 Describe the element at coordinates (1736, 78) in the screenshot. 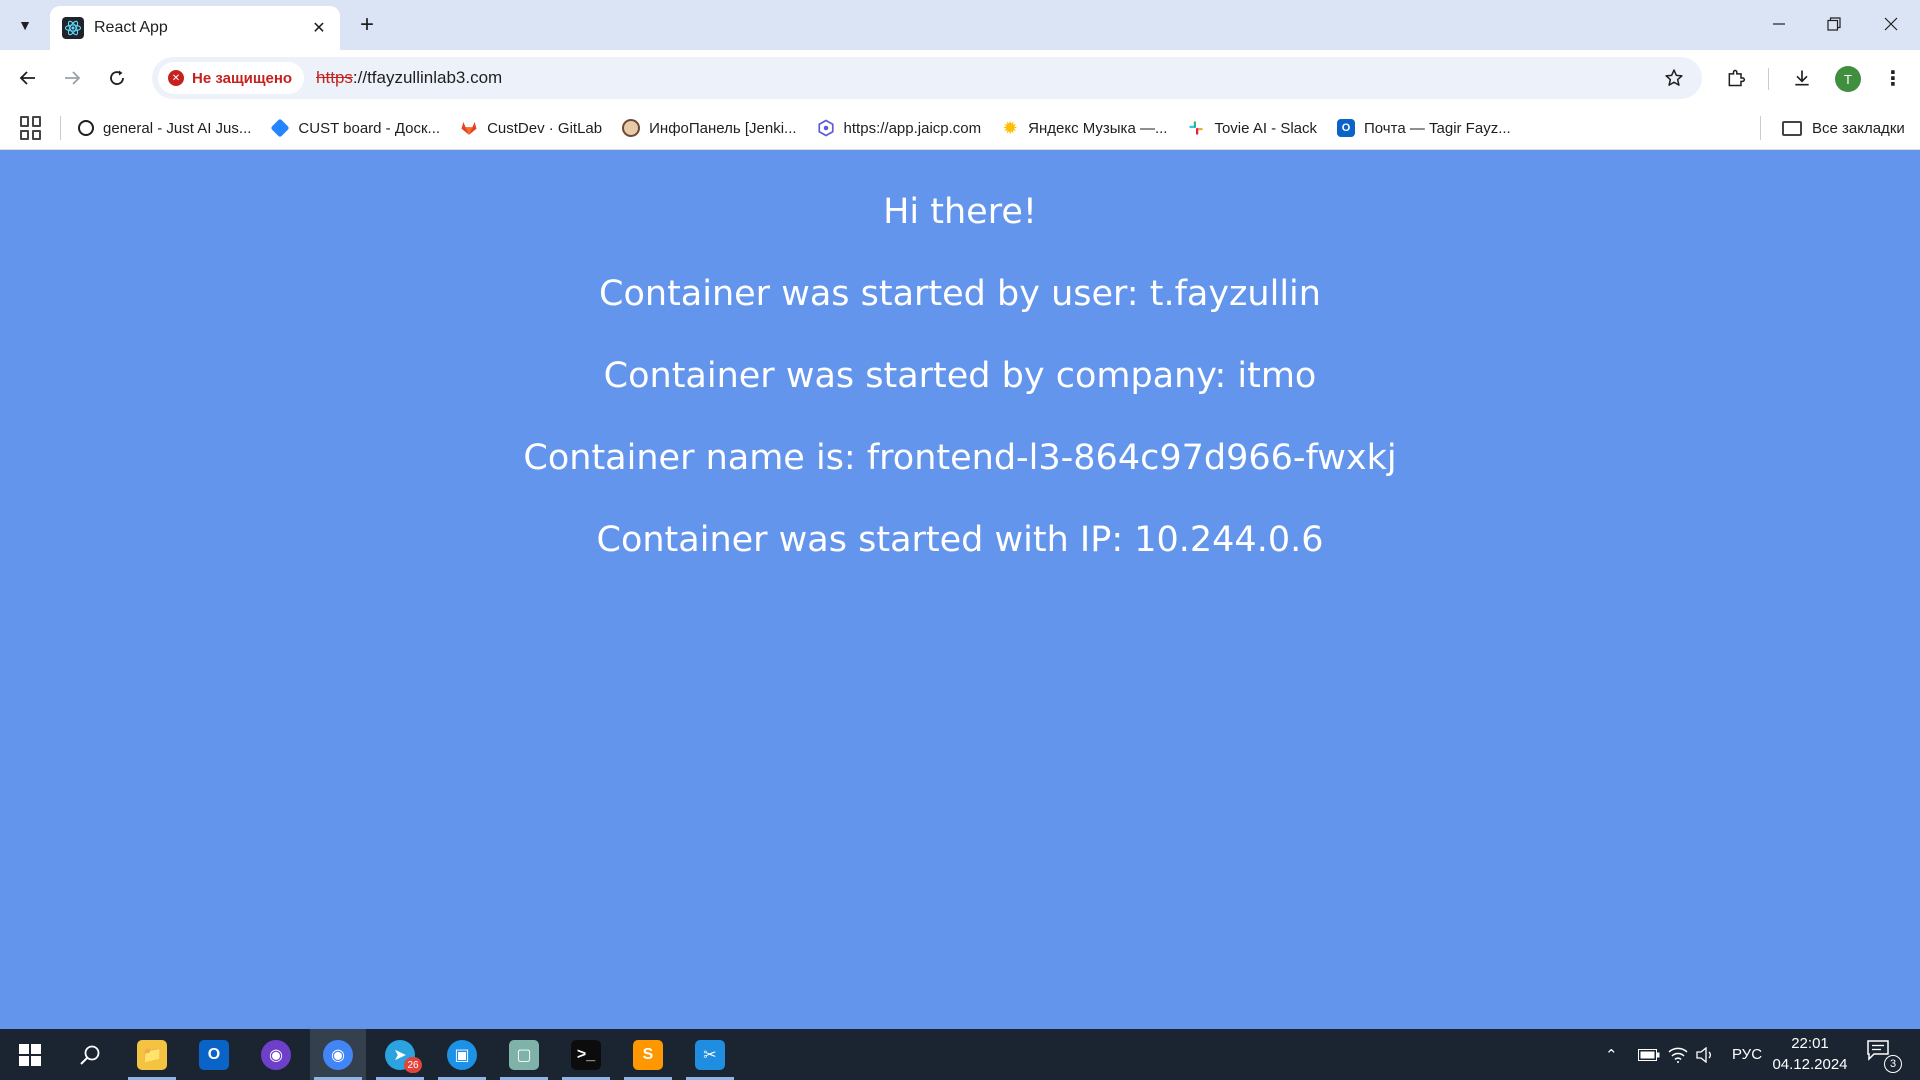

I see `extensions-button` at that location.